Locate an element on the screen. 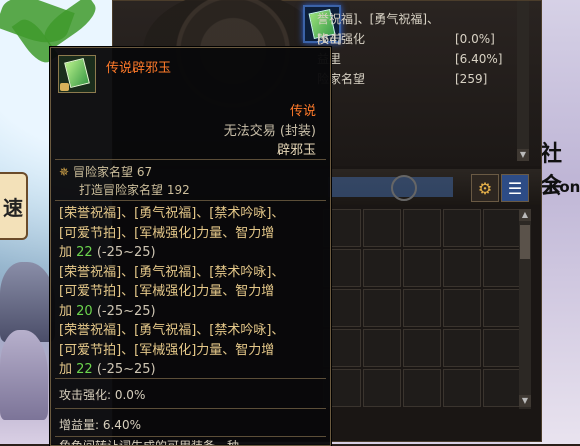 The image size is (580, 446). item-icon is located at coordinates (77, 74).